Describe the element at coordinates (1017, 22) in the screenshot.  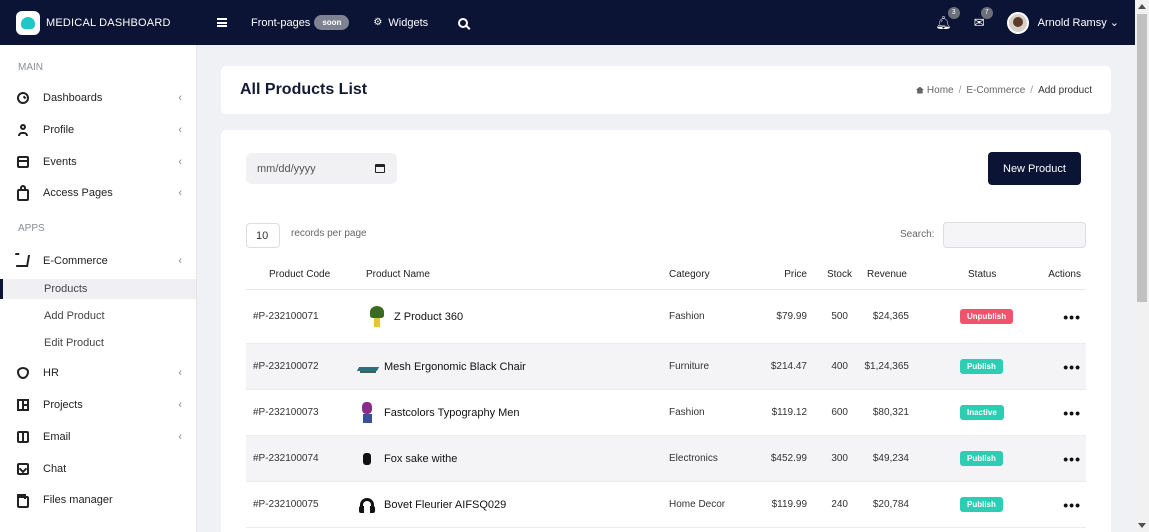
I see `avatar` at that location.